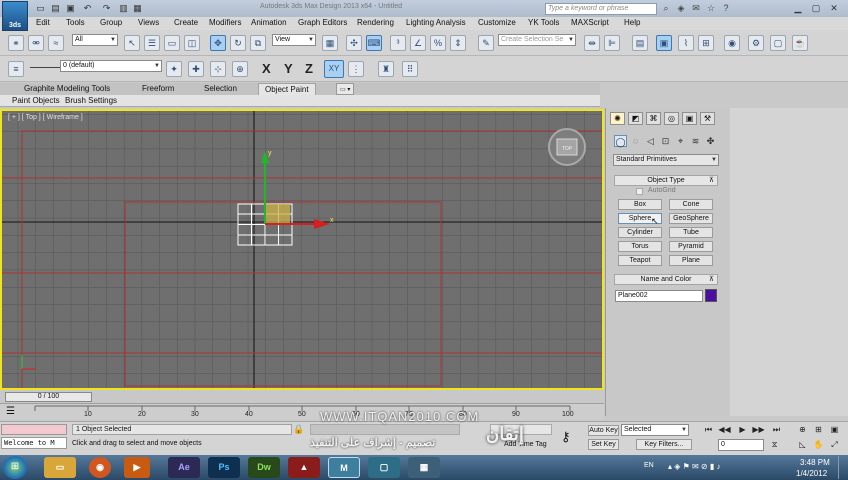  What do you see at coordinates (695, 141) in the screenshot?
I see `spacewarps-icon: ≋` at bounding box center [695, 141].